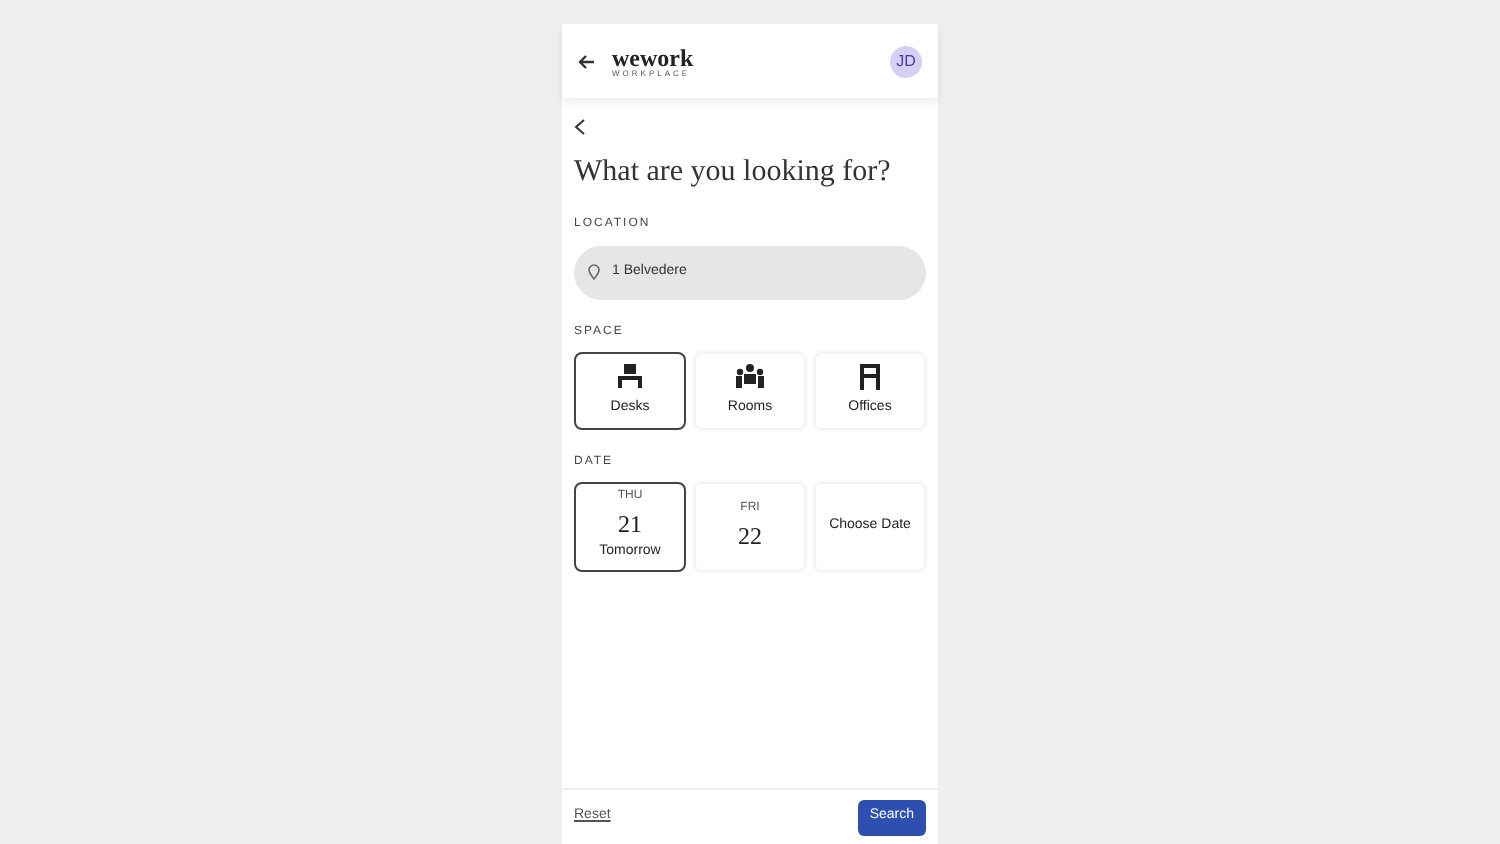 The height and width of the screenshot is (844, 1500). Describe the element at coordinates (906, 61) in the screenshot. I see `avatar: JD` at that location.